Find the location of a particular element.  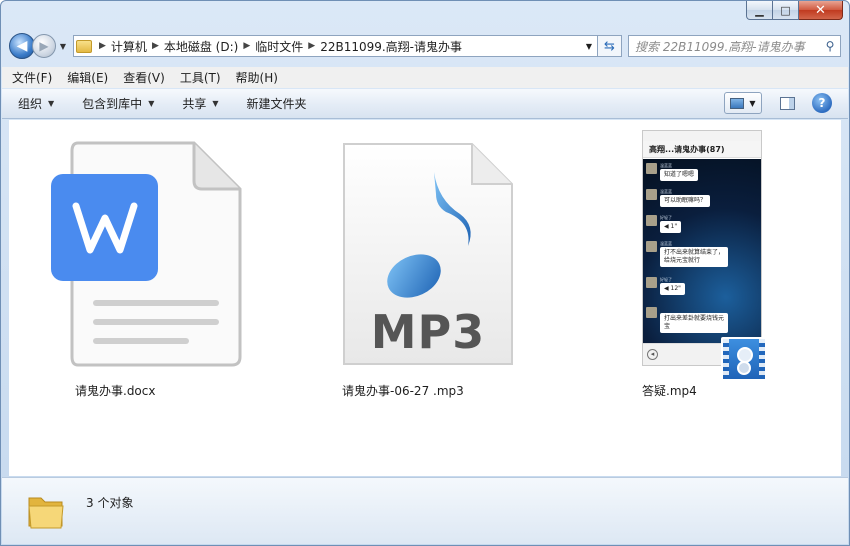

recent-pages-dropdown: ▼ is located at coordinates (63, 46).